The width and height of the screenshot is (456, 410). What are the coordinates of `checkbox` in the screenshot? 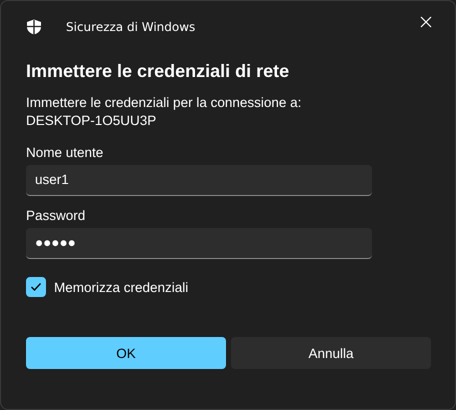 It's located at (36, 287).